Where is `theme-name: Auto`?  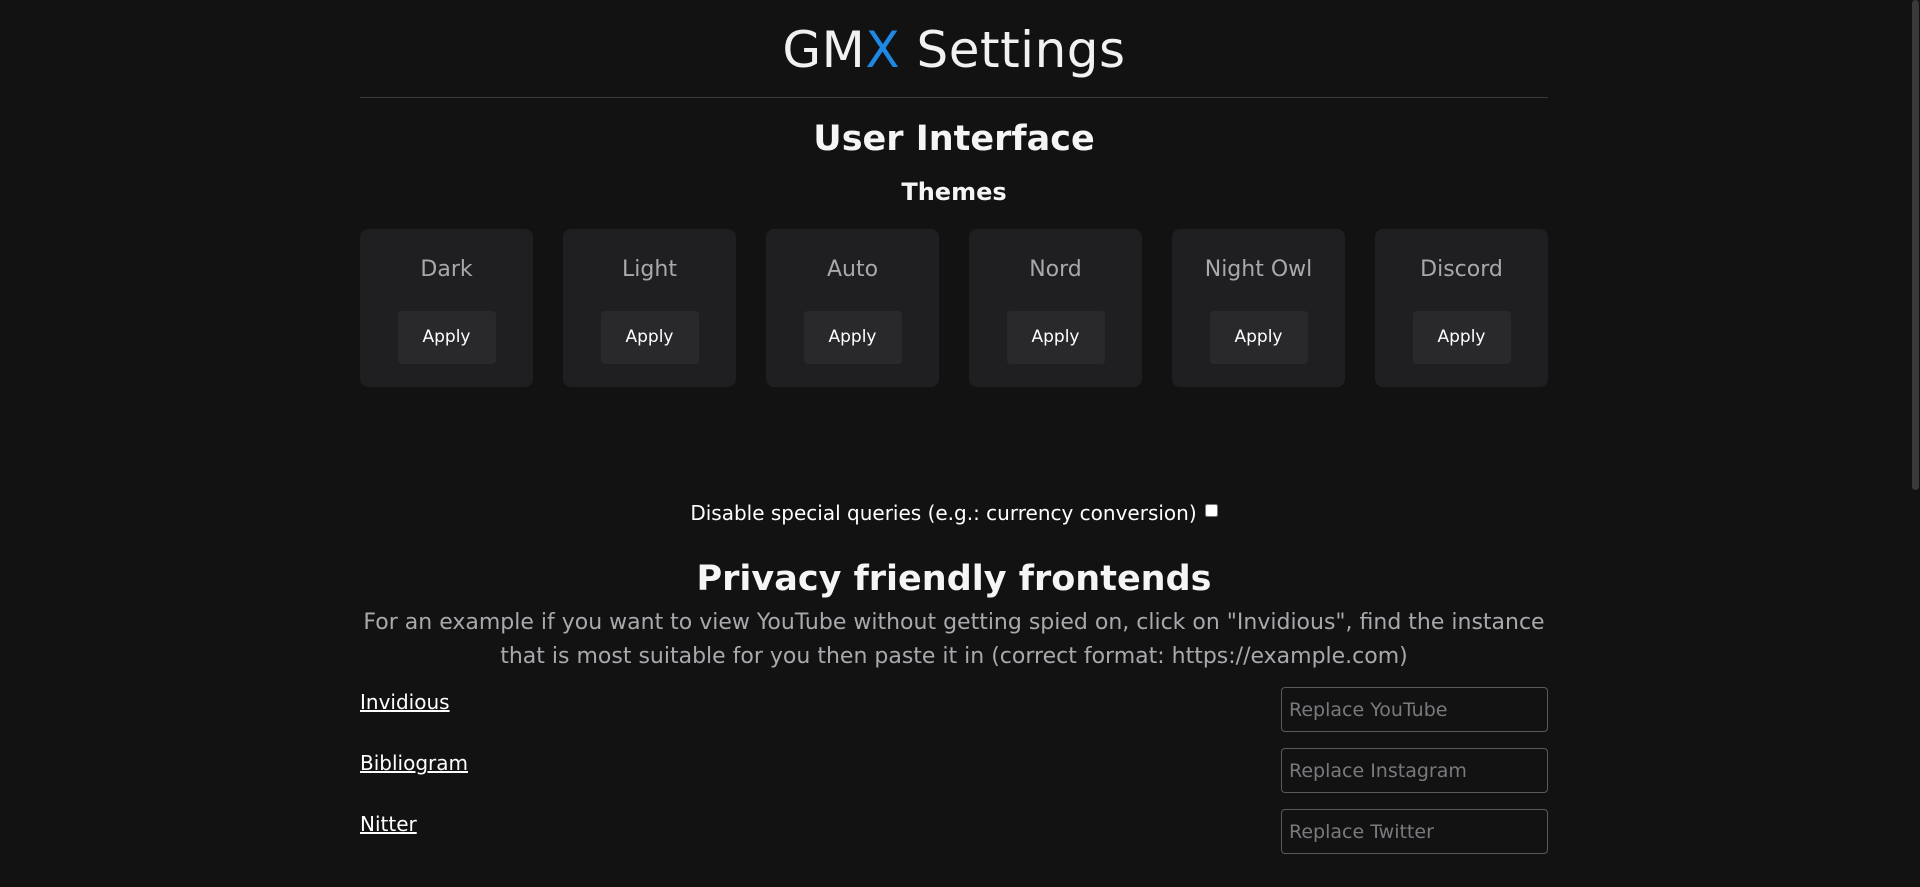 theme-name: Auto is located at coordinates (852, 269).